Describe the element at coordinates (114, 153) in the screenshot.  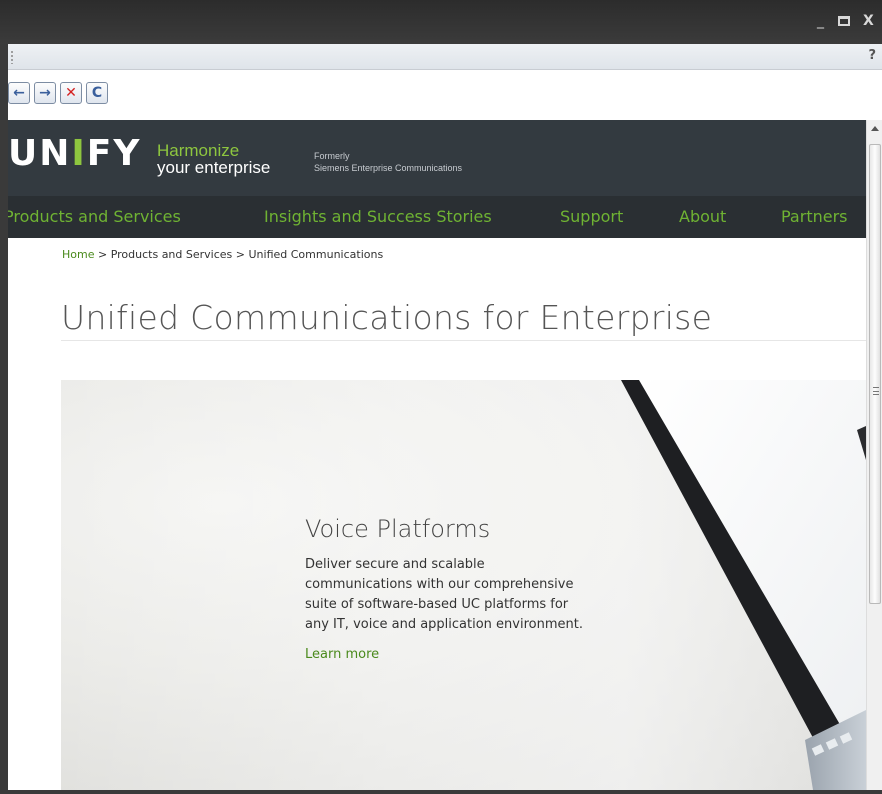
I see `logo-text-end: FY` at that location.